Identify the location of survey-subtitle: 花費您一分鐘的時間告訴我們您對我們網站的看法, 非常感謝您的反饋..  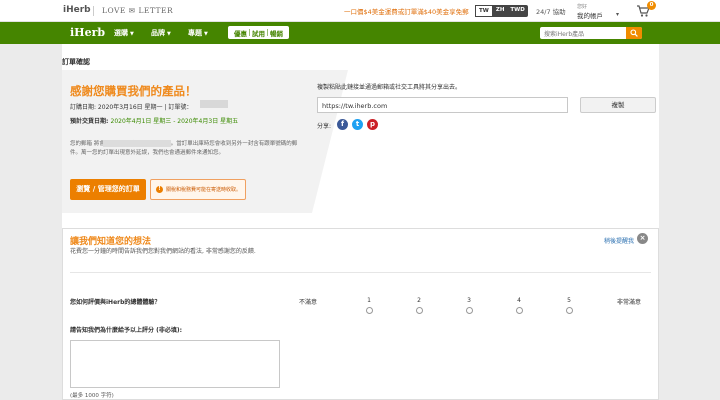
(163, 251).